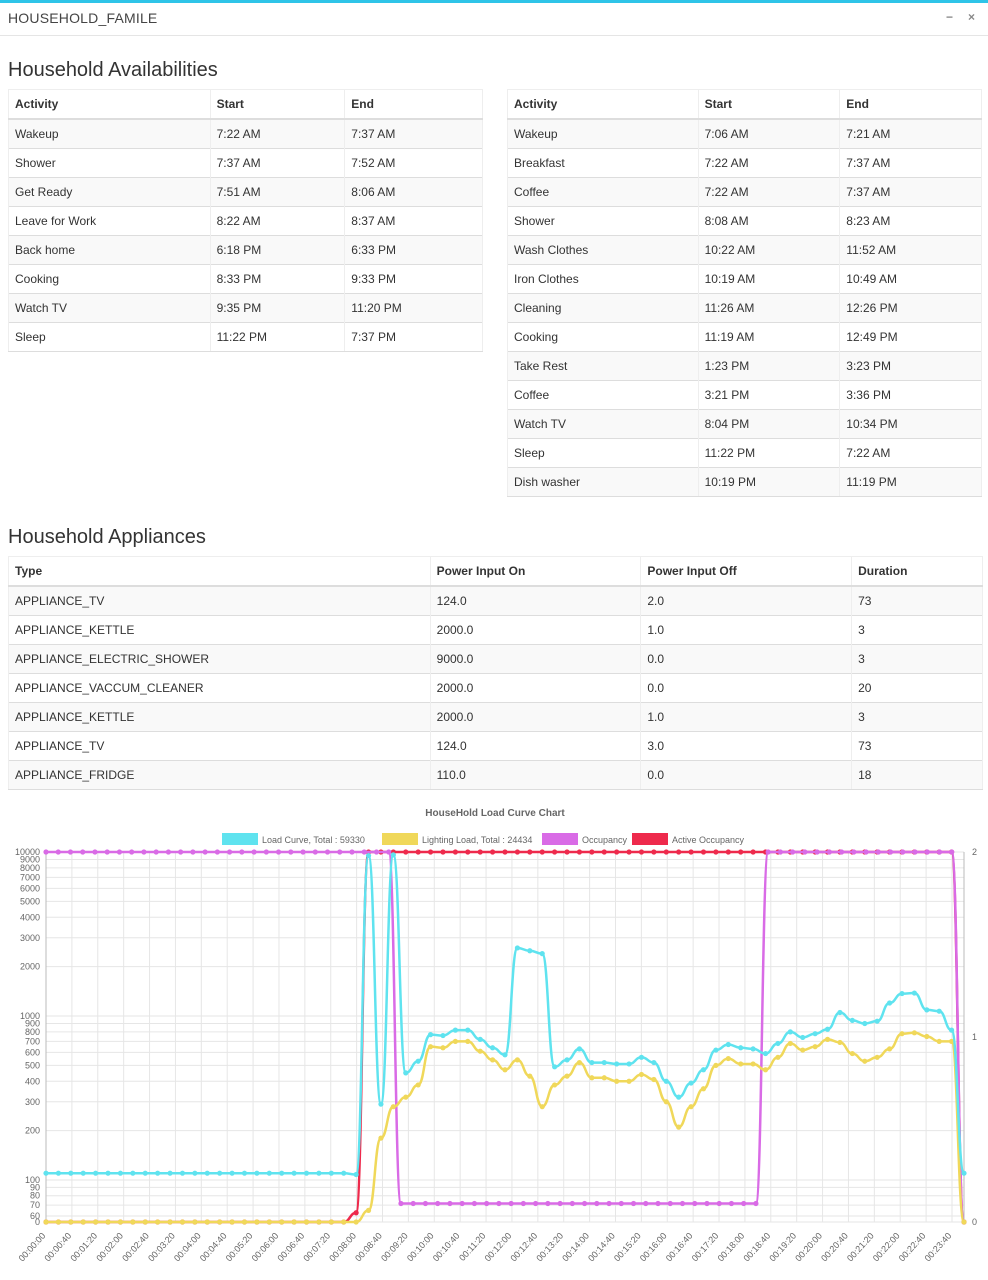  What do you see at coordinates (495, 688) in the screenshot?
I see `table-row: APPLIANCE_VACCUM_CLEANER 2000.0 0.0 20` at bounding box center [495, 688].